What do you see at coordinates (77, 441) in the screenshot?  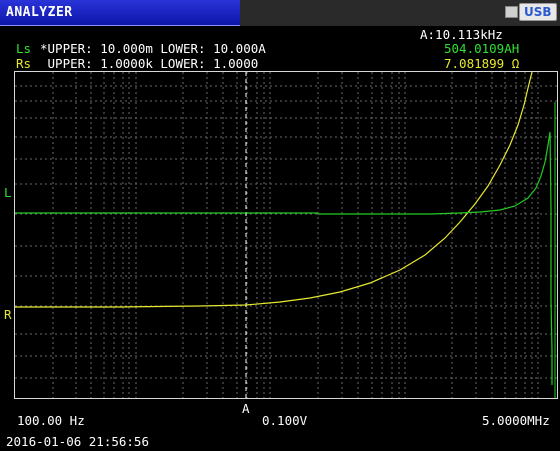 I see `datetime-readout: 2016-01-06 21:56:56` at bounding box center [77, 441].